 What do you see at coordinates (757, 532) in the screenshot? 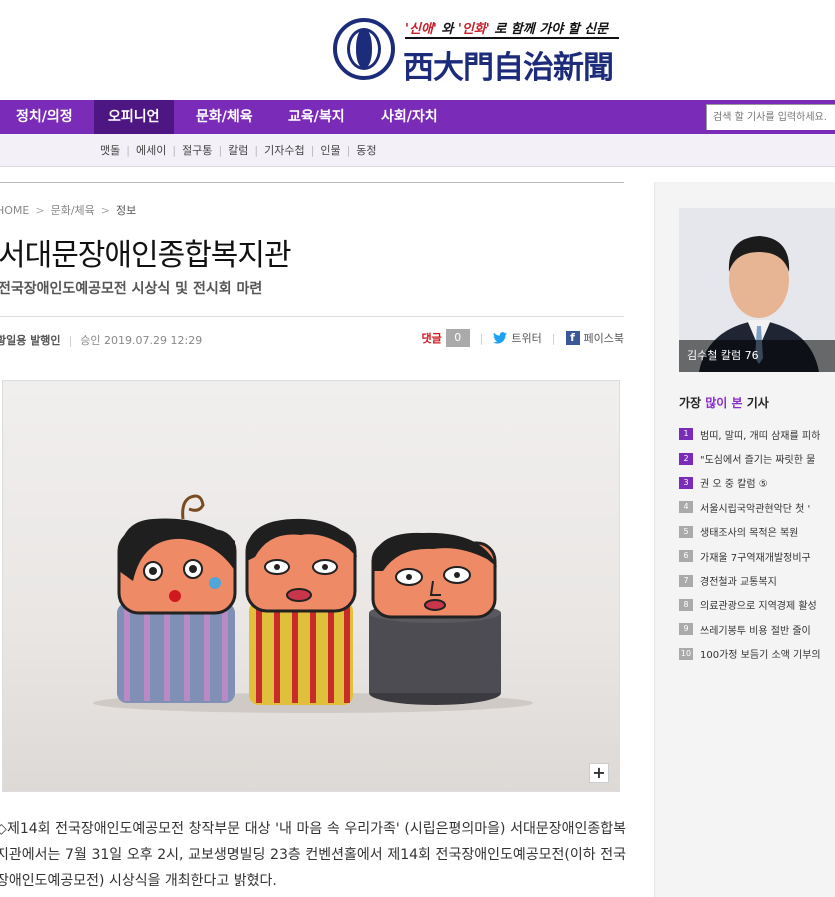
I see `list-item: 5 생태조사의 목적은 복원` at bounding box center [757, 532].